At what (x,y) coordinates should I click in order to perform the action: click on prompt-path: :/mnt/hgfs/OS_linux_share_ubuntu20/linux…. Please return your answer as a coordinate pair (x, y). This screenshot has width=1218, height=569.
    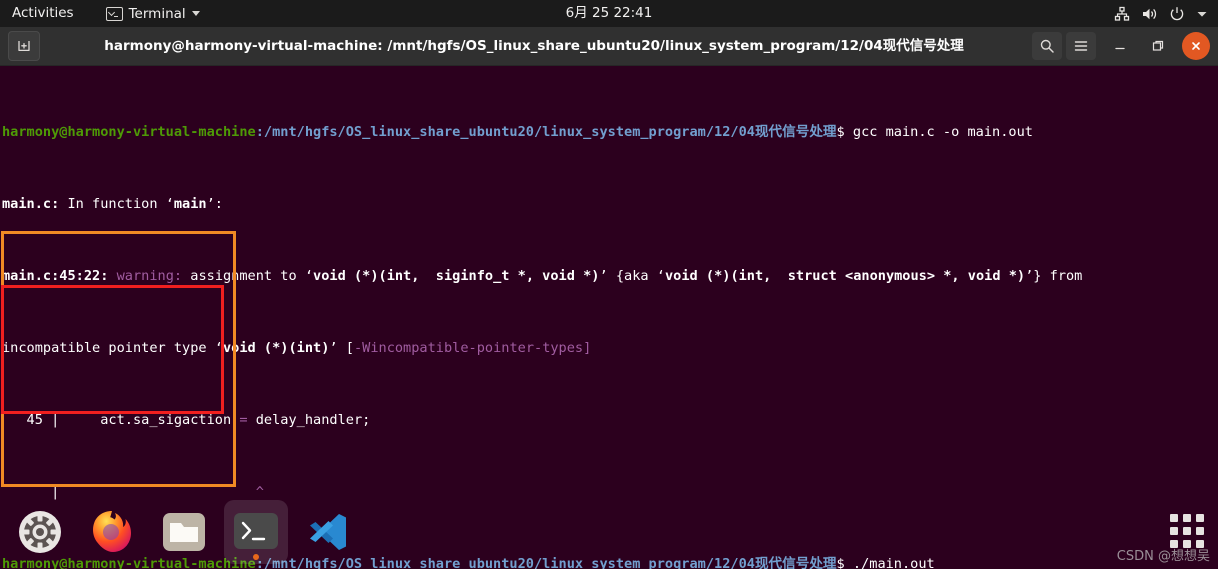
    Looking at the image, I should click on (546, 132).